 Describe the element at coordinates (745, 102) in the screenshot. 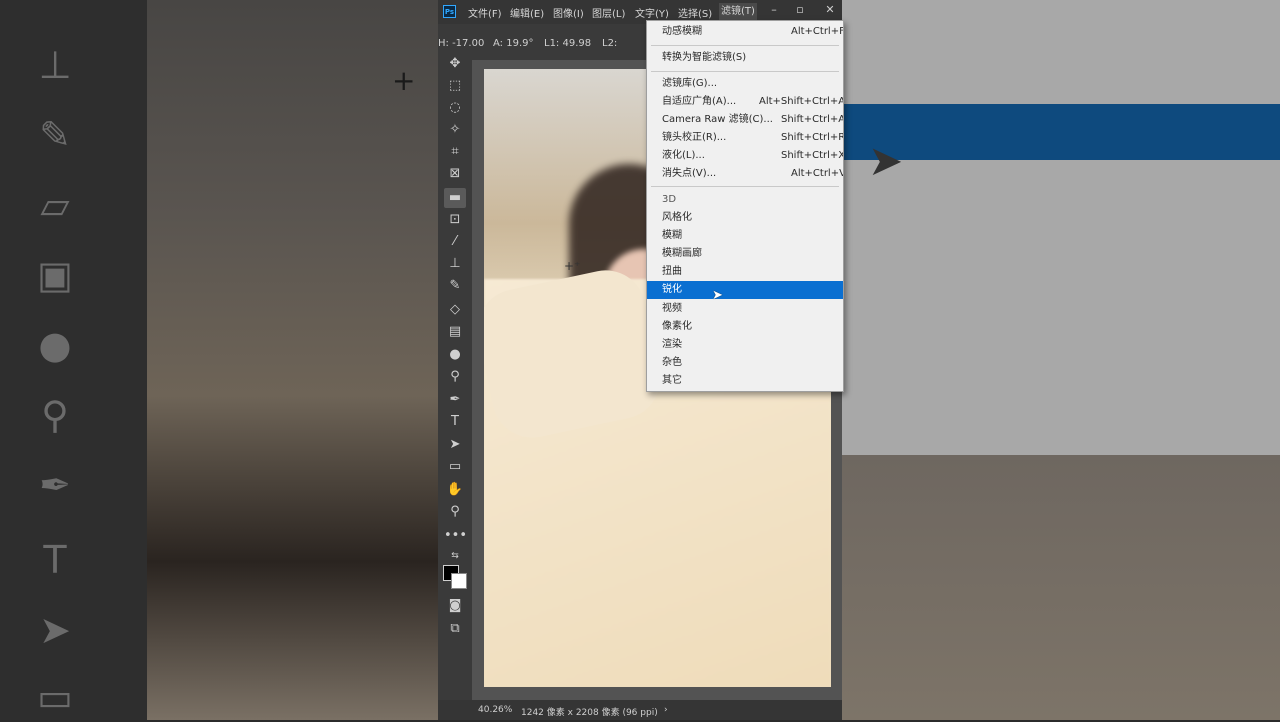

I see `menu-item-adaptive-wide-angle: 自适应广角(A)... Alt+Shift+Ctrl+A` at that location.